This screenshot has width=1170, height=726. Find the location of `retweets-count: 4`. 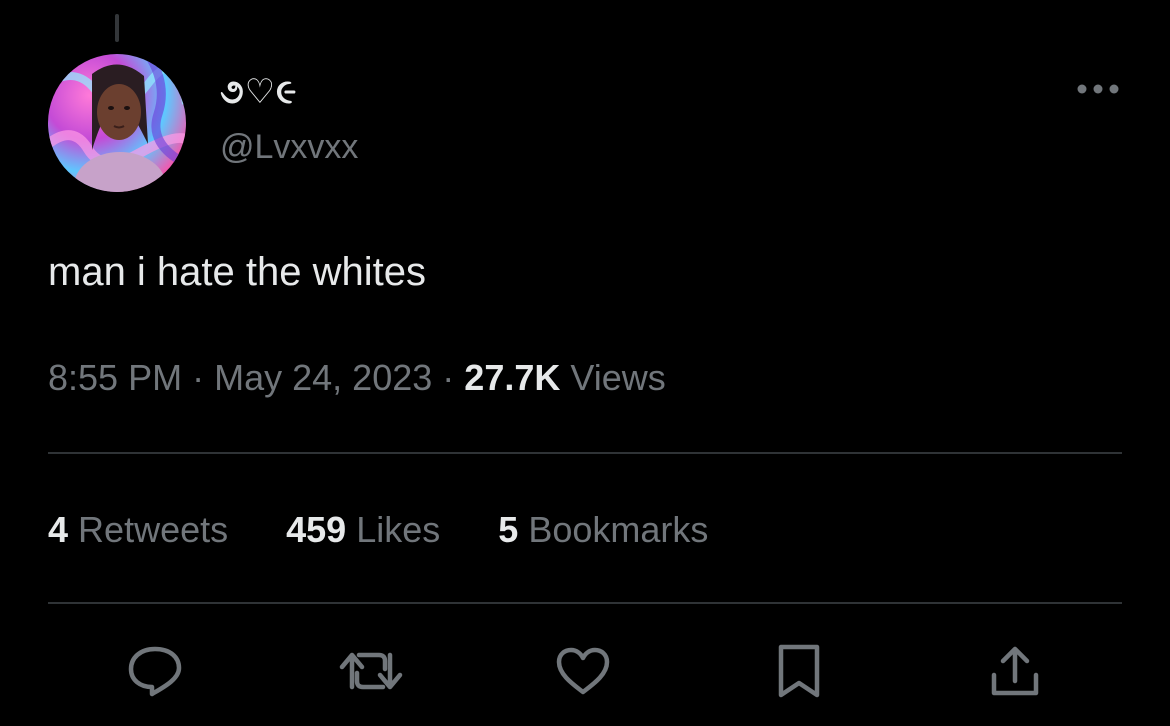

retweets-count: 4 is located at coordinates (58, 529).